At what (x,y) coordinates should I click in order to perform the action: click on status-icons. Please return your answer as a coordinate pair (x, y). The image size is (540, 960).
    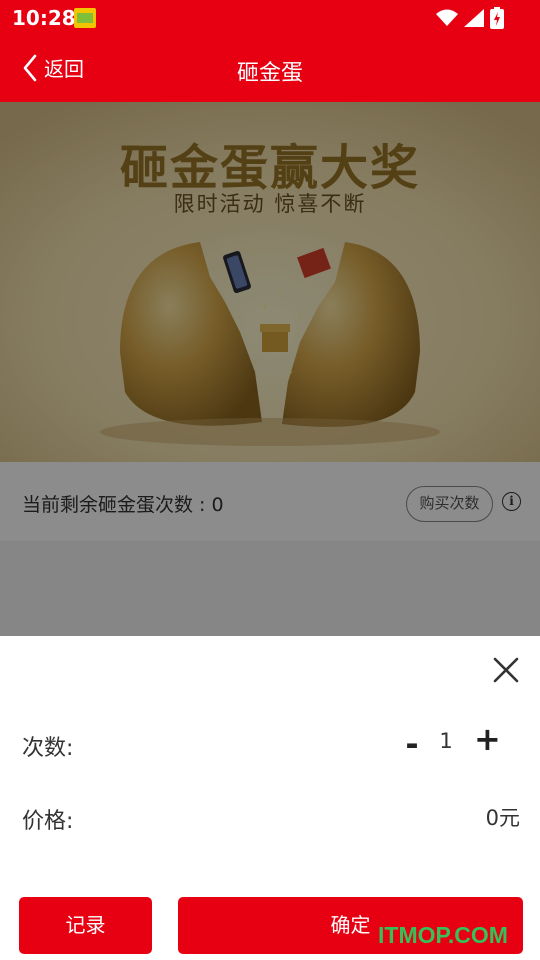
    Looking at the image, I should click on (470, 18).